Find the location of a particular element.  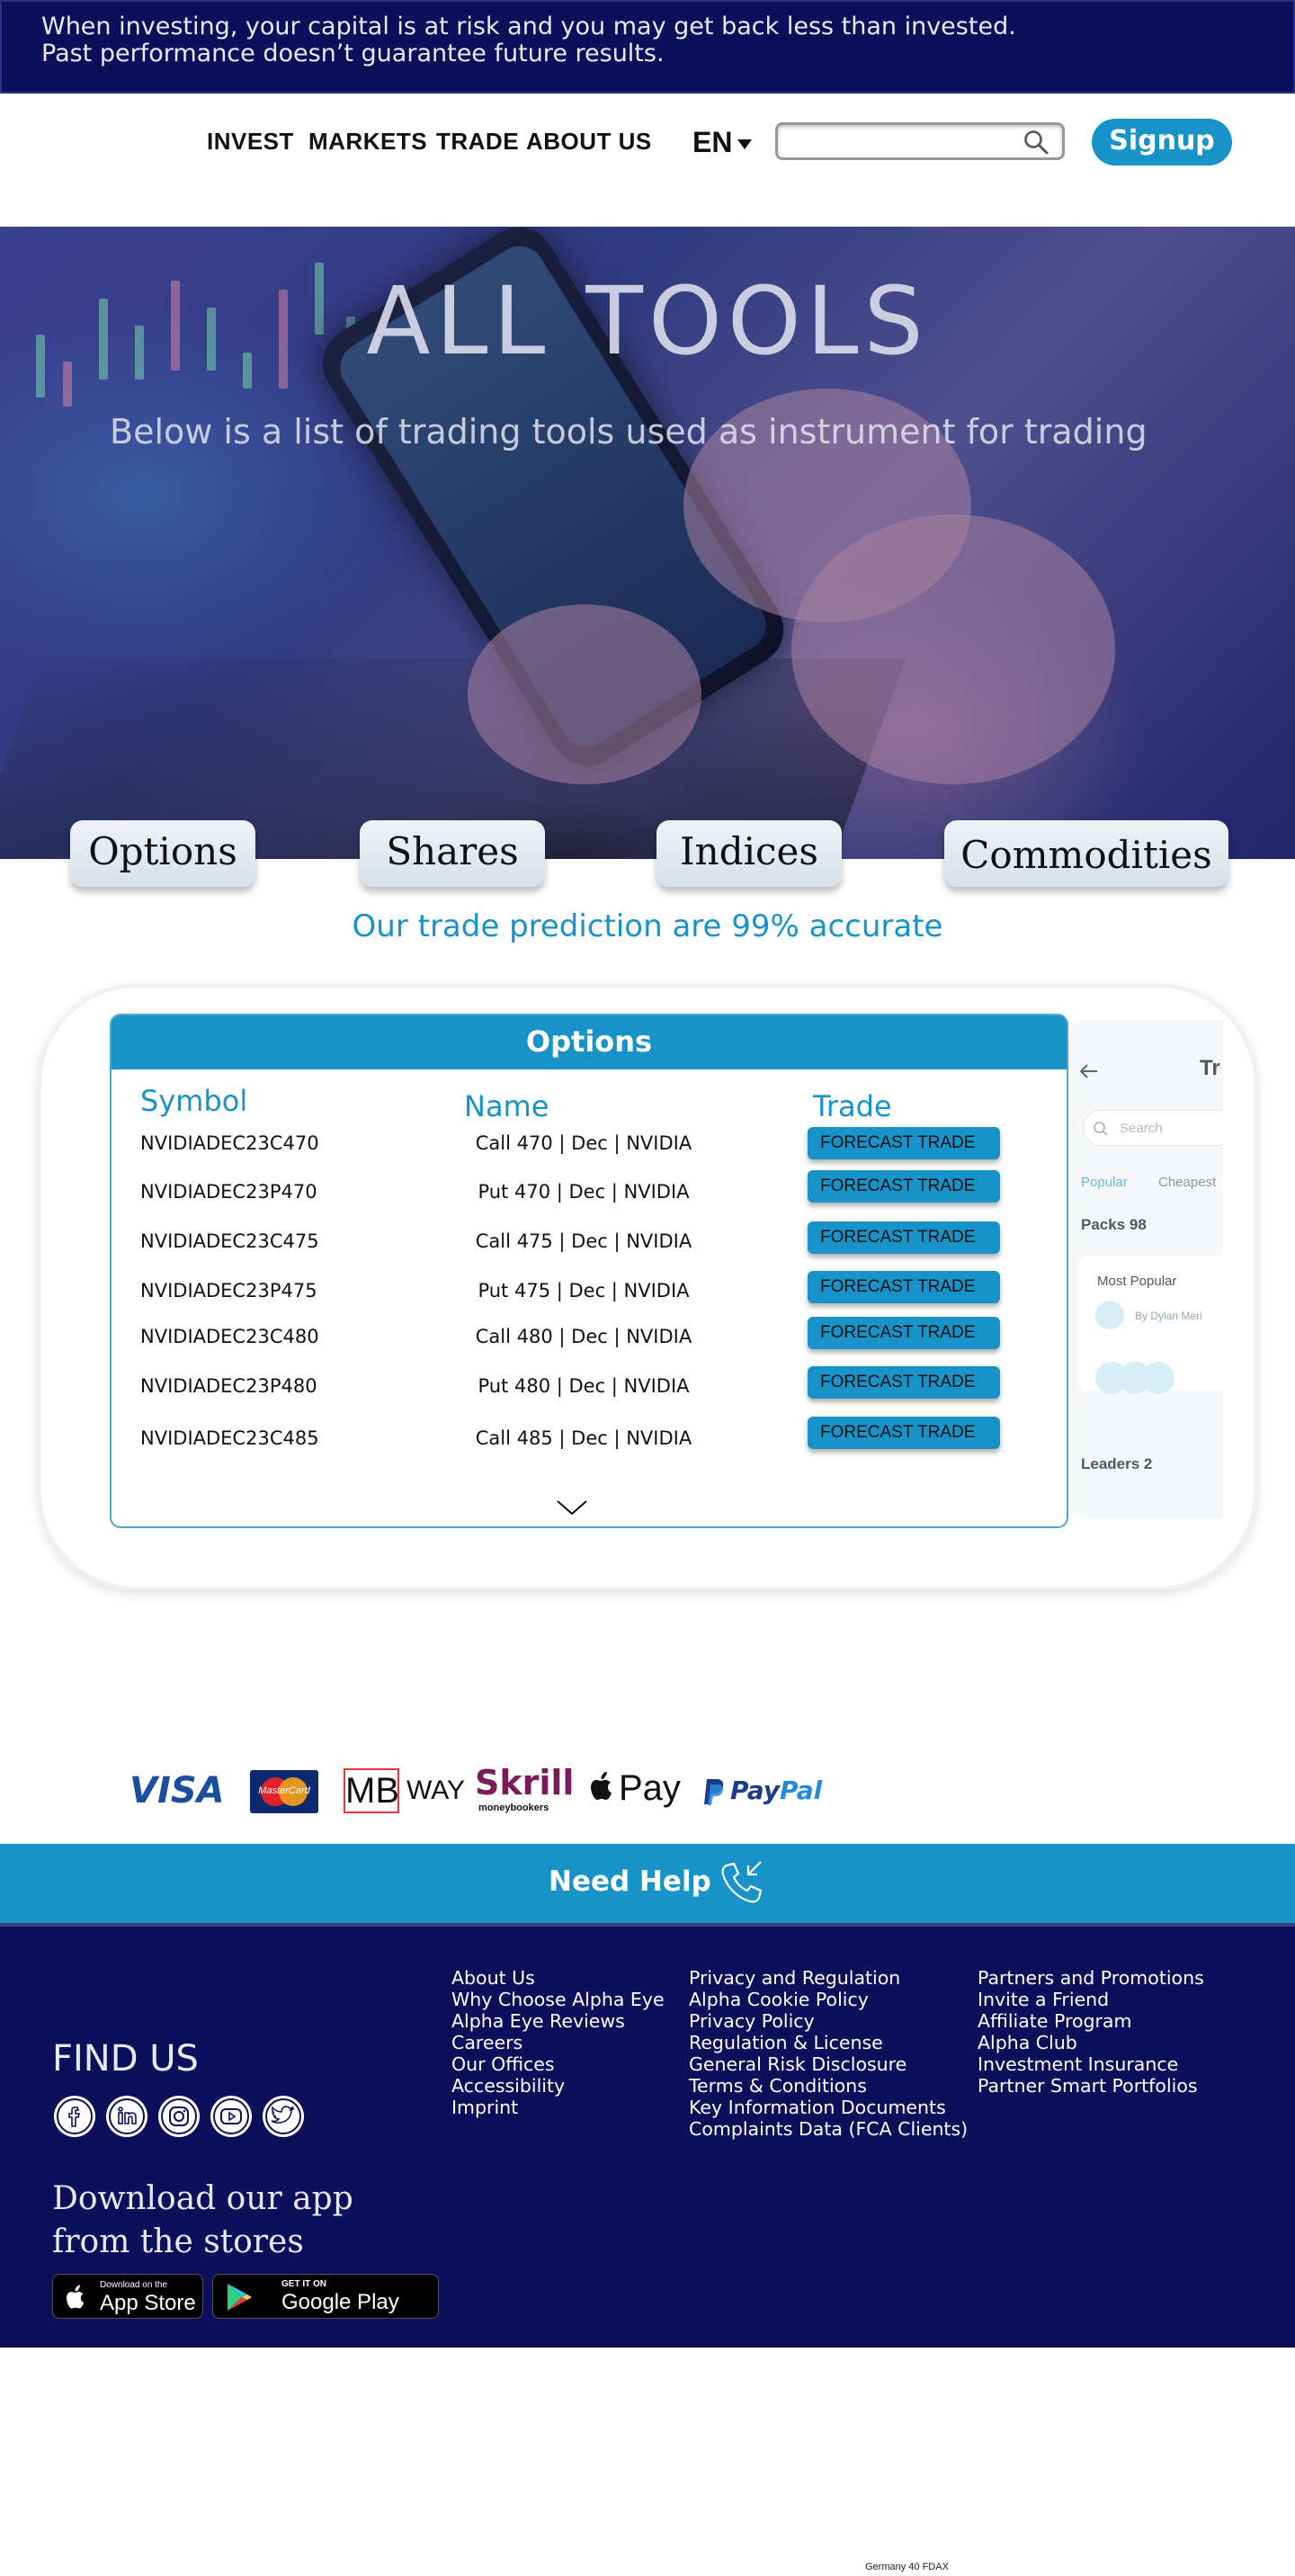

language-selector: EN is located at coordinates (722, 142).